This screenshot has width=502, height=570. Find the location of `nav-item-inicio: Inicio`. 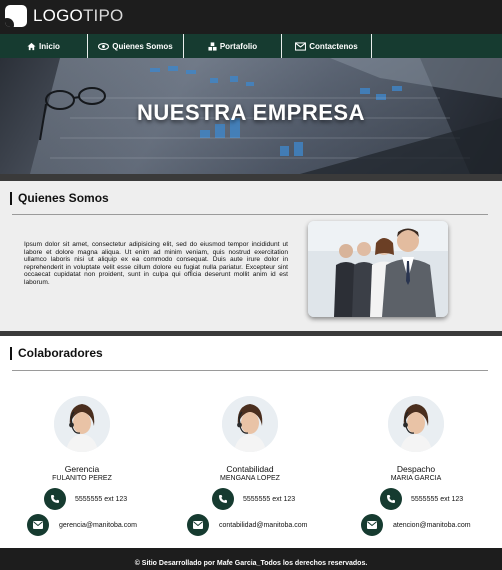

nav-item-inicio: Inicio is located at coordinates (44, 46).